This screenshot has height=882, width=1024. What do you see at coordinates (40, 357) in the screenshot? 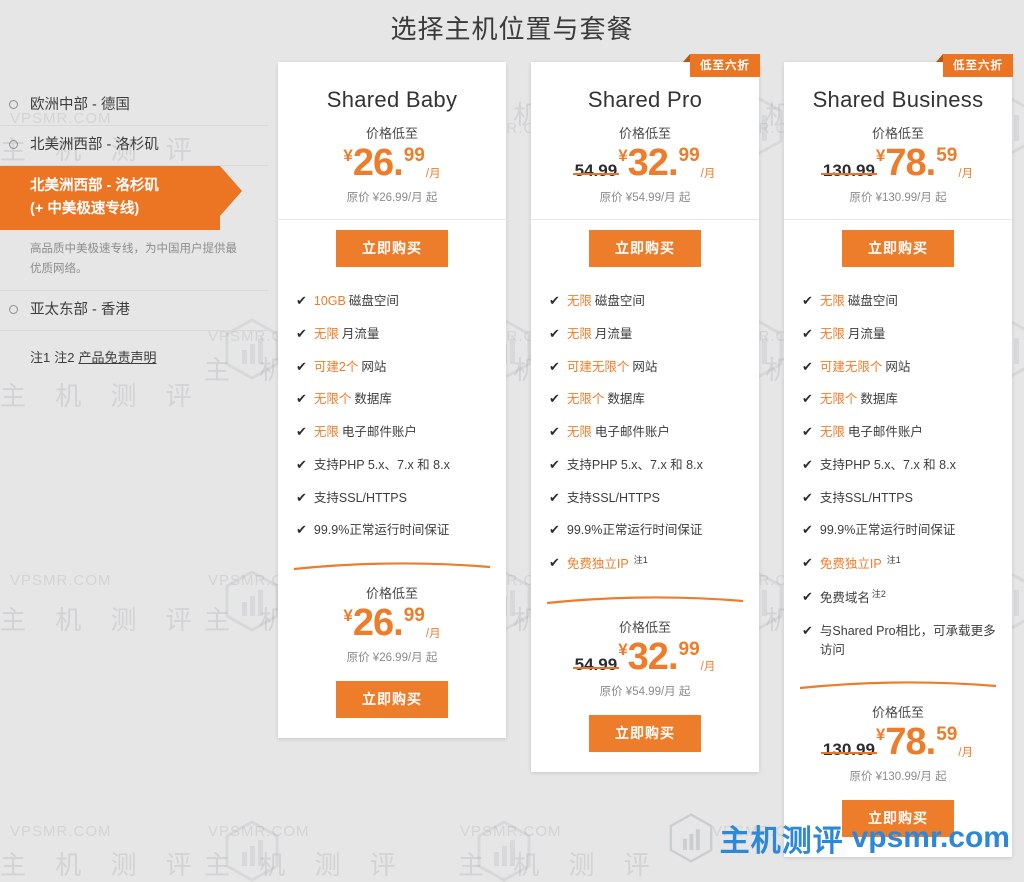
I see `note-1-link: 注1` at bounding box center [40, 357].